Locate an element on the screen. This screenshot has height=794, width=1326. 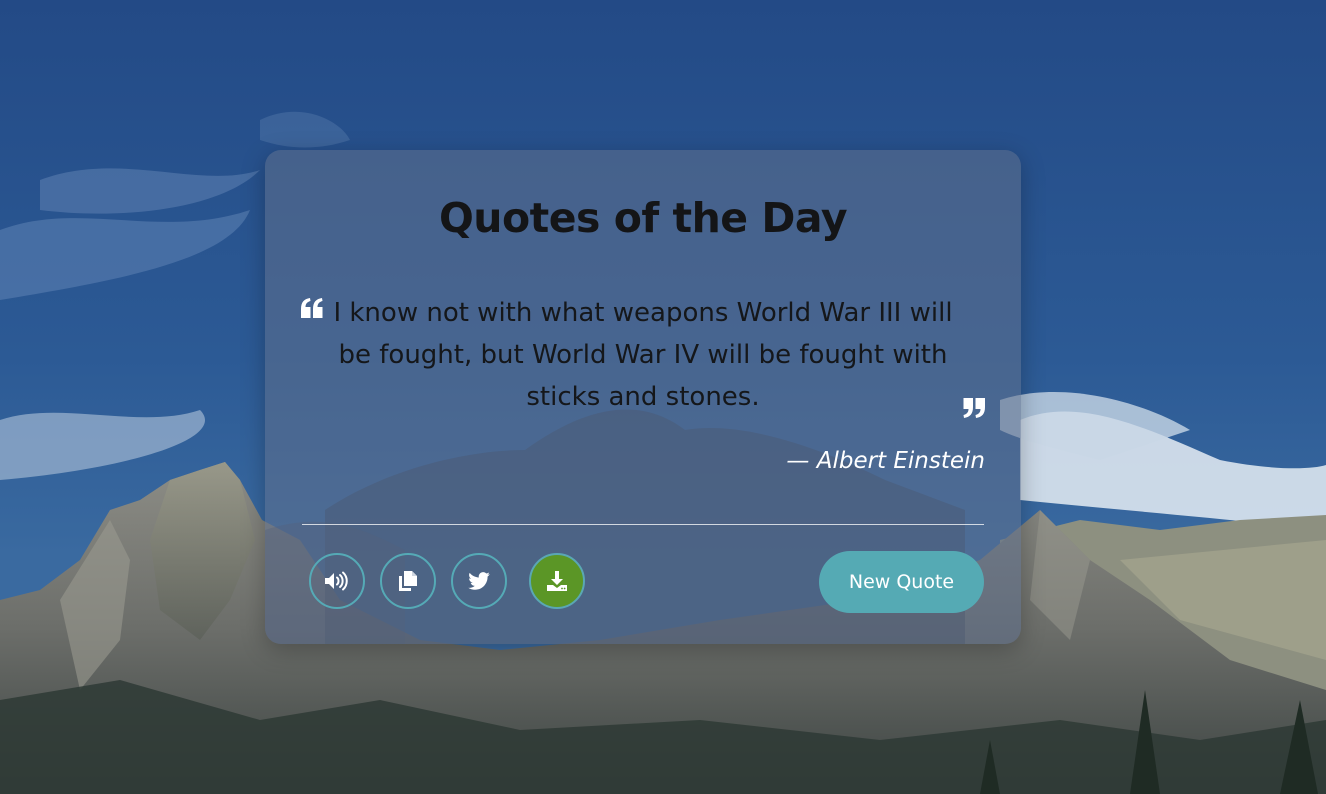
quote-author: — Albert Einstein is located at coordinates (885, 461).